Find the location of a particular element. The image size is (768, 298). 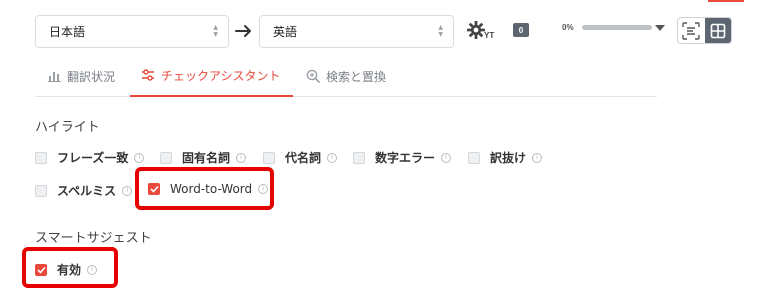

gear-badge: YT is located at coordinates (489, 35).